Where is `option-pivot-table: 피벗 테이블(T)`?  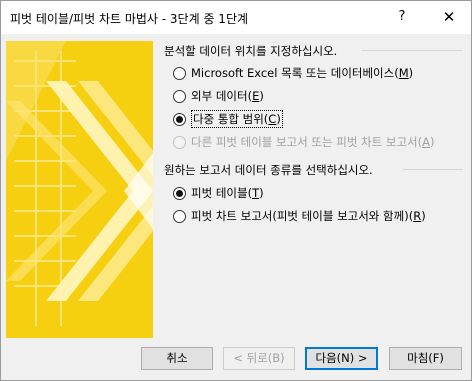 option-pivot-table: 피벗 테이블(T) is located at coordinates (218, 193).